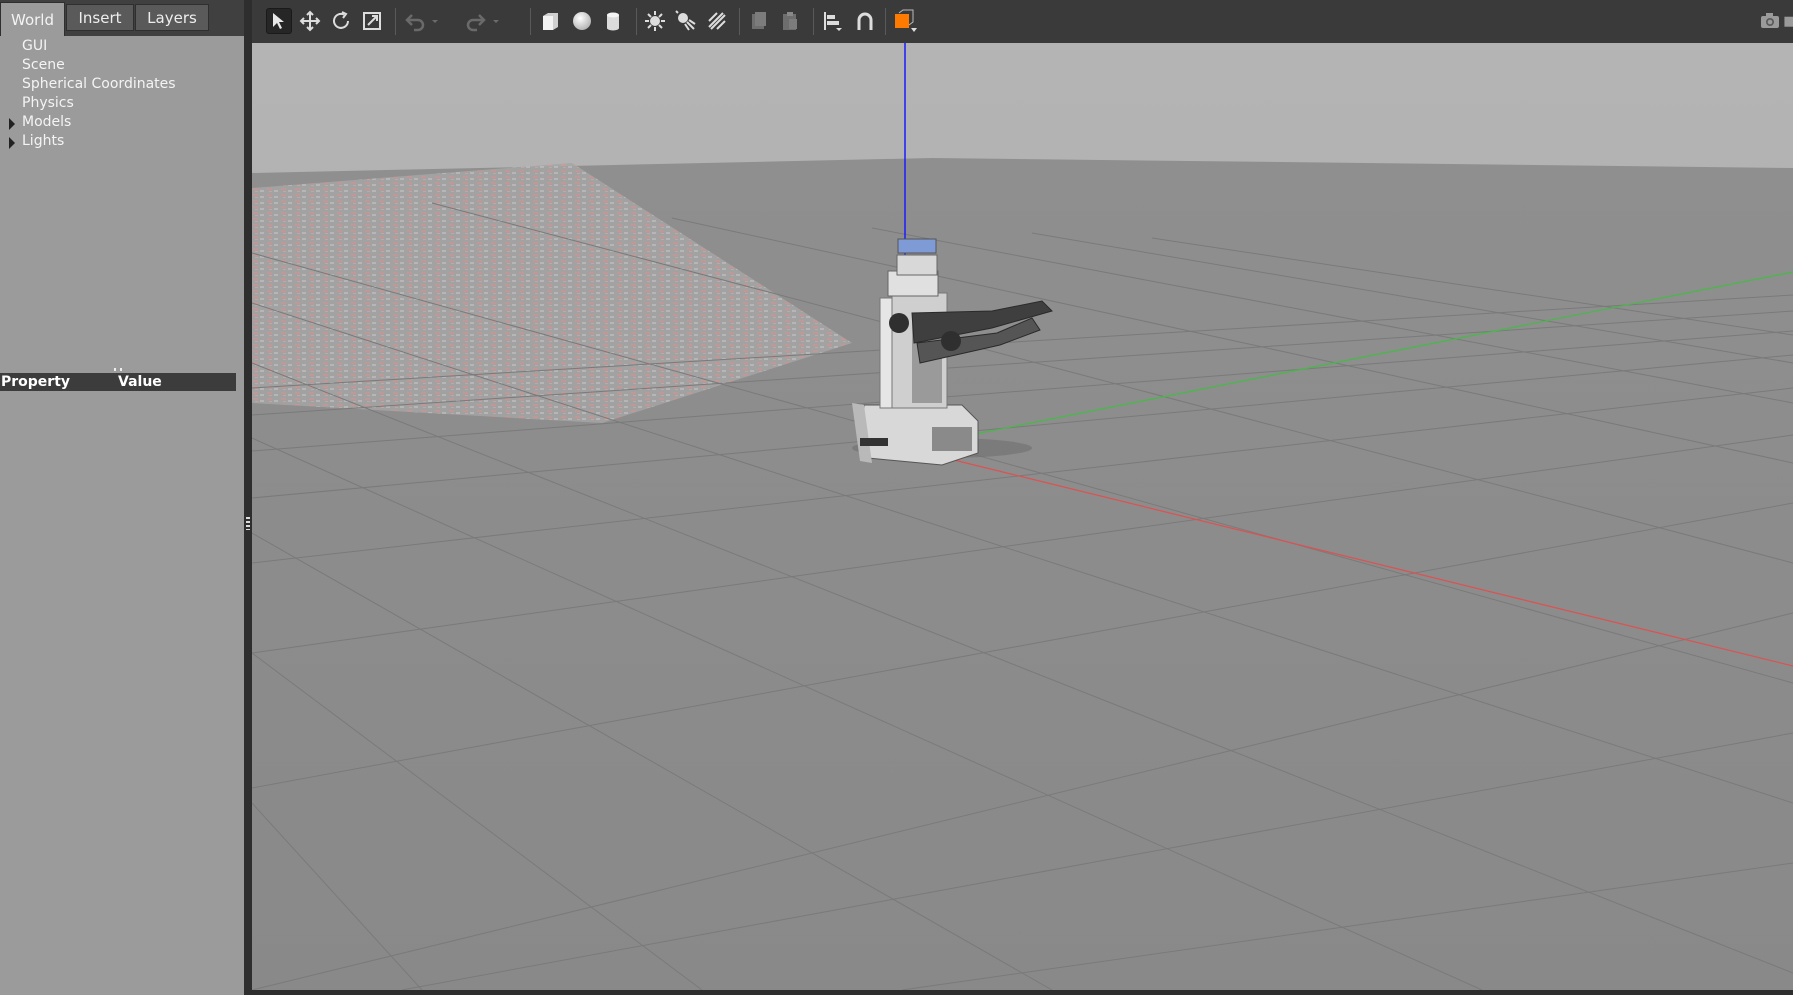 This screenshot has height=995, width=1793. I want to click on tree-item-label: Physics, so click(48, 103).